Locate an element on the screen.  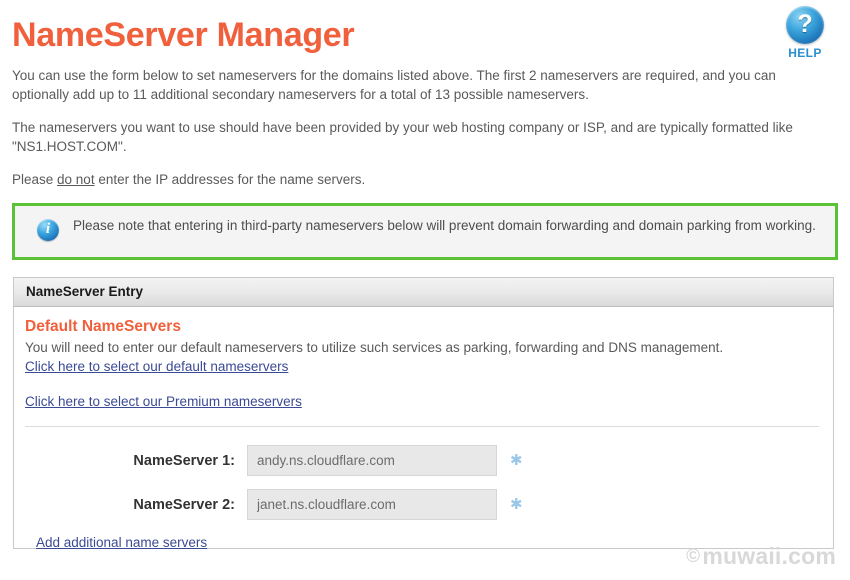
nameserver-row-1: NameServer 1: ✱ is located at coordinates (422, 460).